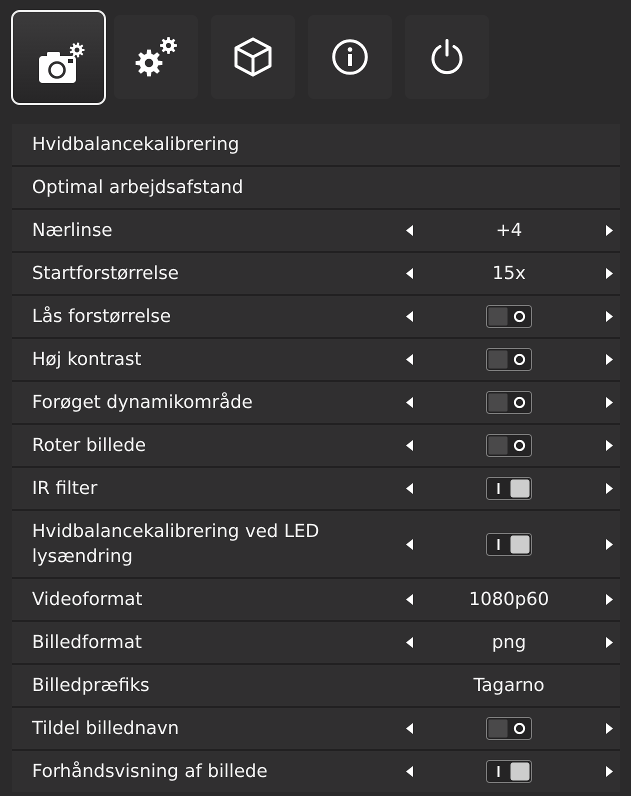 The image size is (631, 796). I want to click on menu-item: Optimal arbejdsafstand, so click(316, 187).